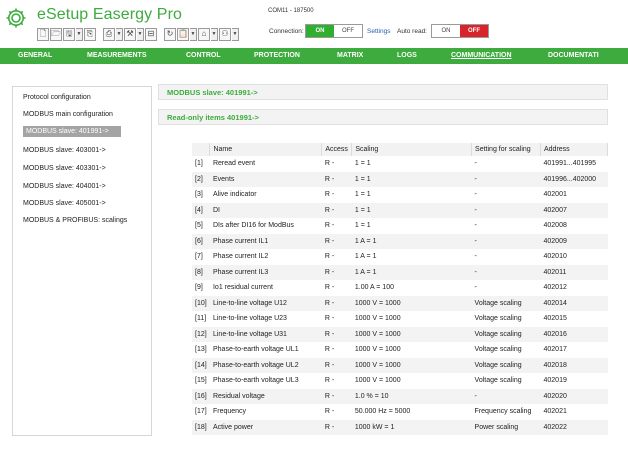  What do you see at coordinates (412, 149) in the screenshot?
I see `column-header-scaling: Scaling` at bounding box center [412, 149].